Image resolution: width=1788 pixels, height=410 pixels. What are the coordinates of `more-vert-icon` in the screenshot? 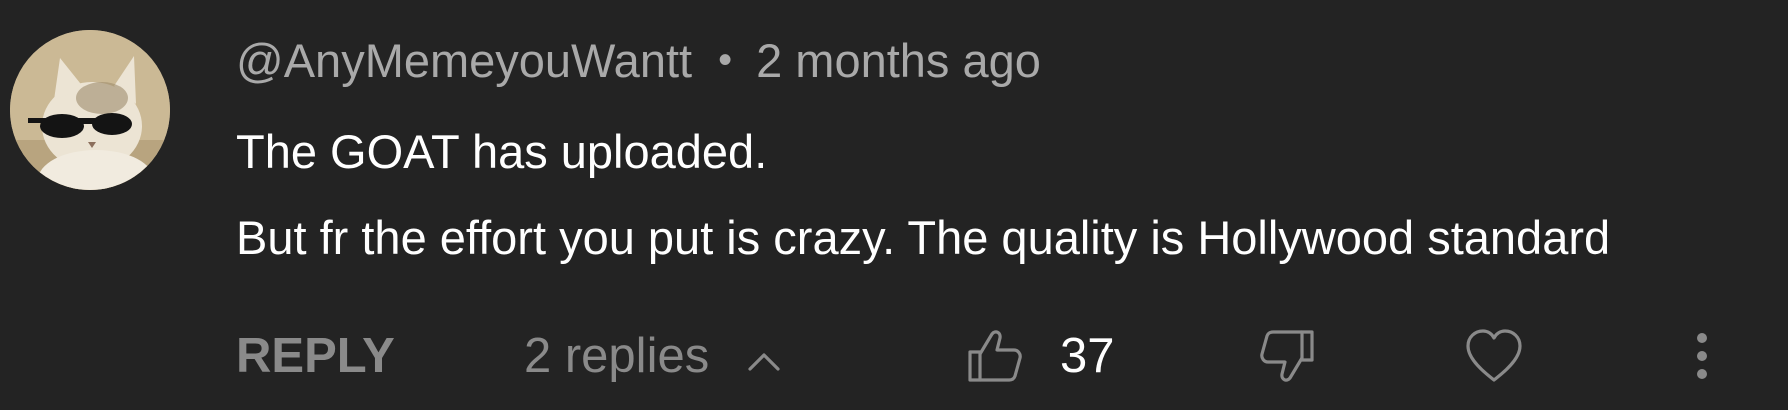 It's located at (1702, 356).